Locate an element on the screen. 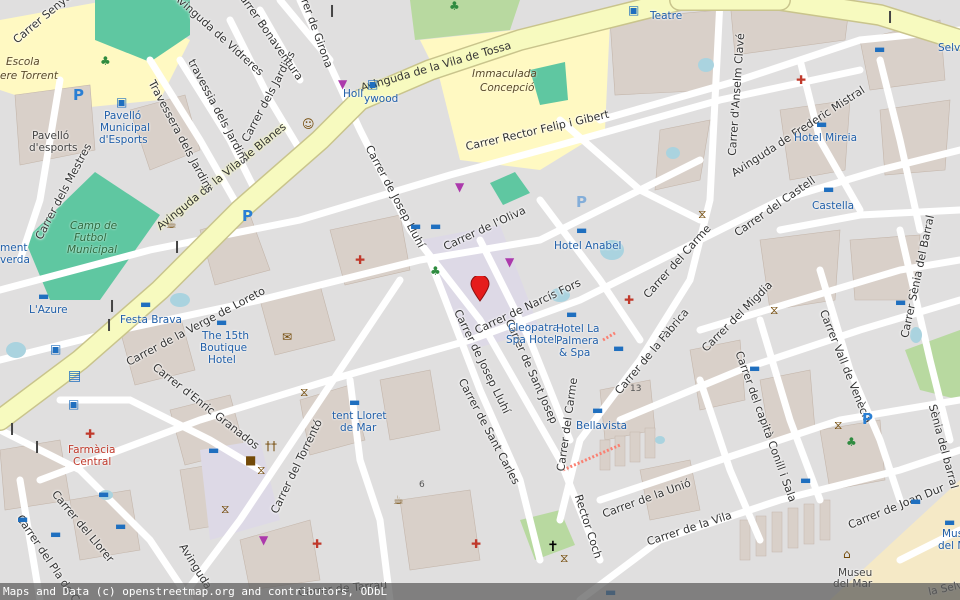  location-pin-icon is located at coordinates (480, 289).